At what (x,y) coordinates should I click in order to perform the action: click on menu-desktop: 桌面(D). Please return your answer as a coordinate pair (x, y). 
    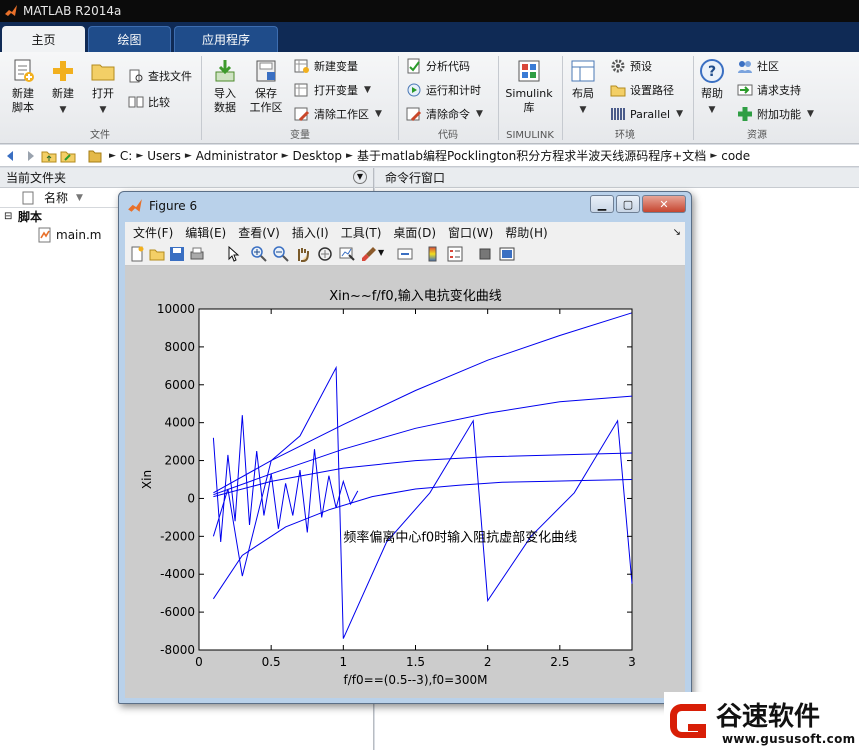
    Looking at the image, I should click on (414, 232).